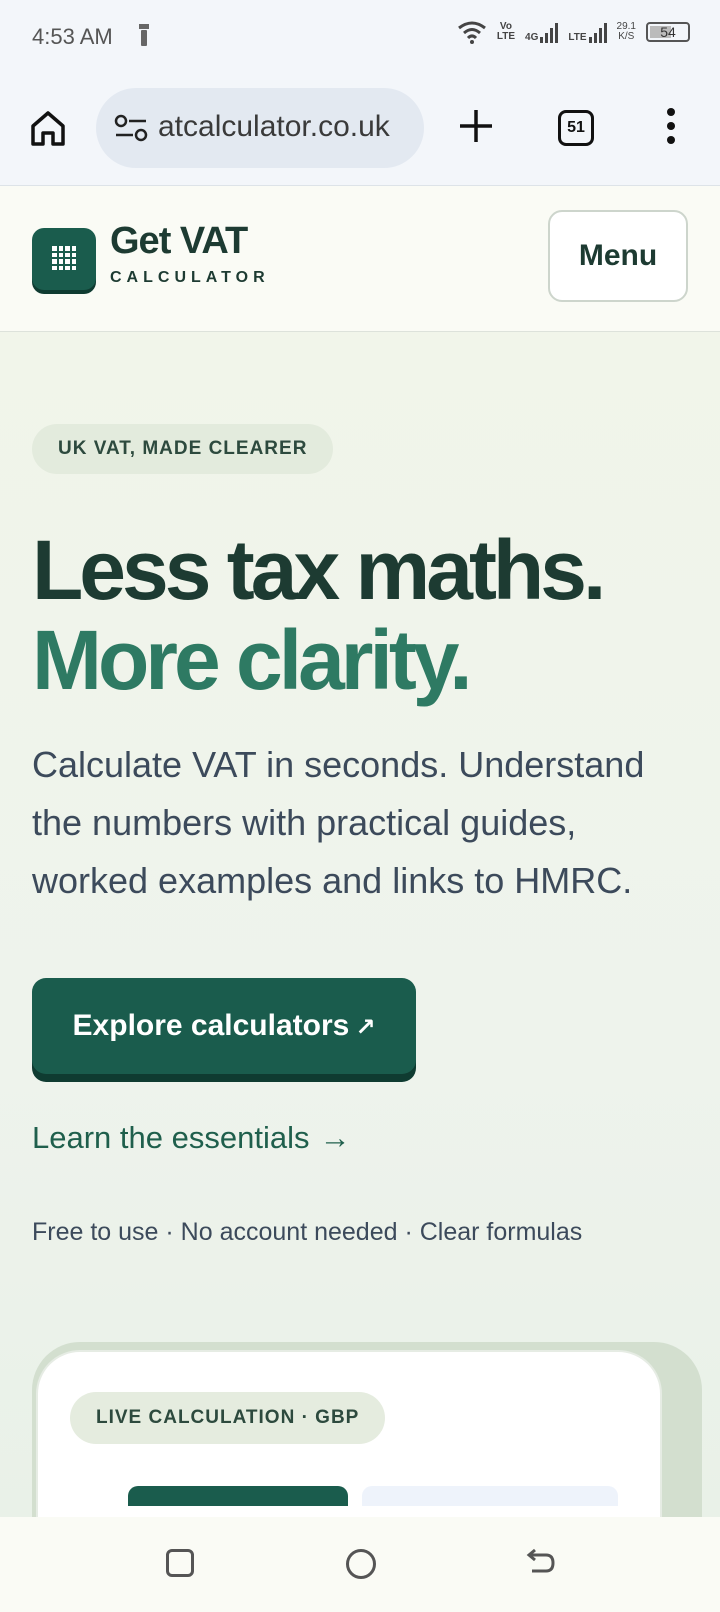 The width and height of the screenshot is (720, 1612). I want to click on status-icons: Vo LTE 4G LTE 29.1 K/S 54, so click(573, 32).